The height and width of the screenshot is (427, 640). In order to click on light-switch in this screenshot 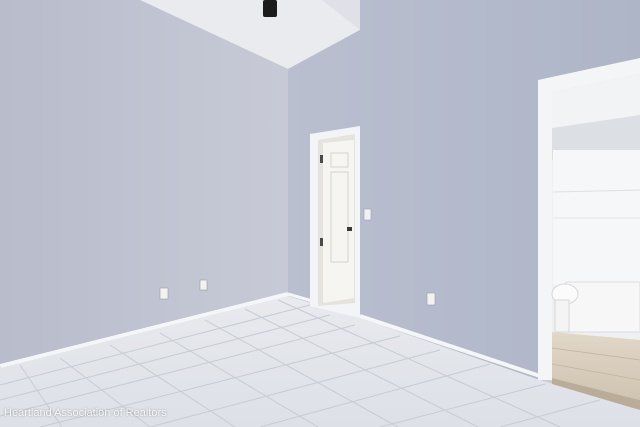, I will do `click(367, 214)`.